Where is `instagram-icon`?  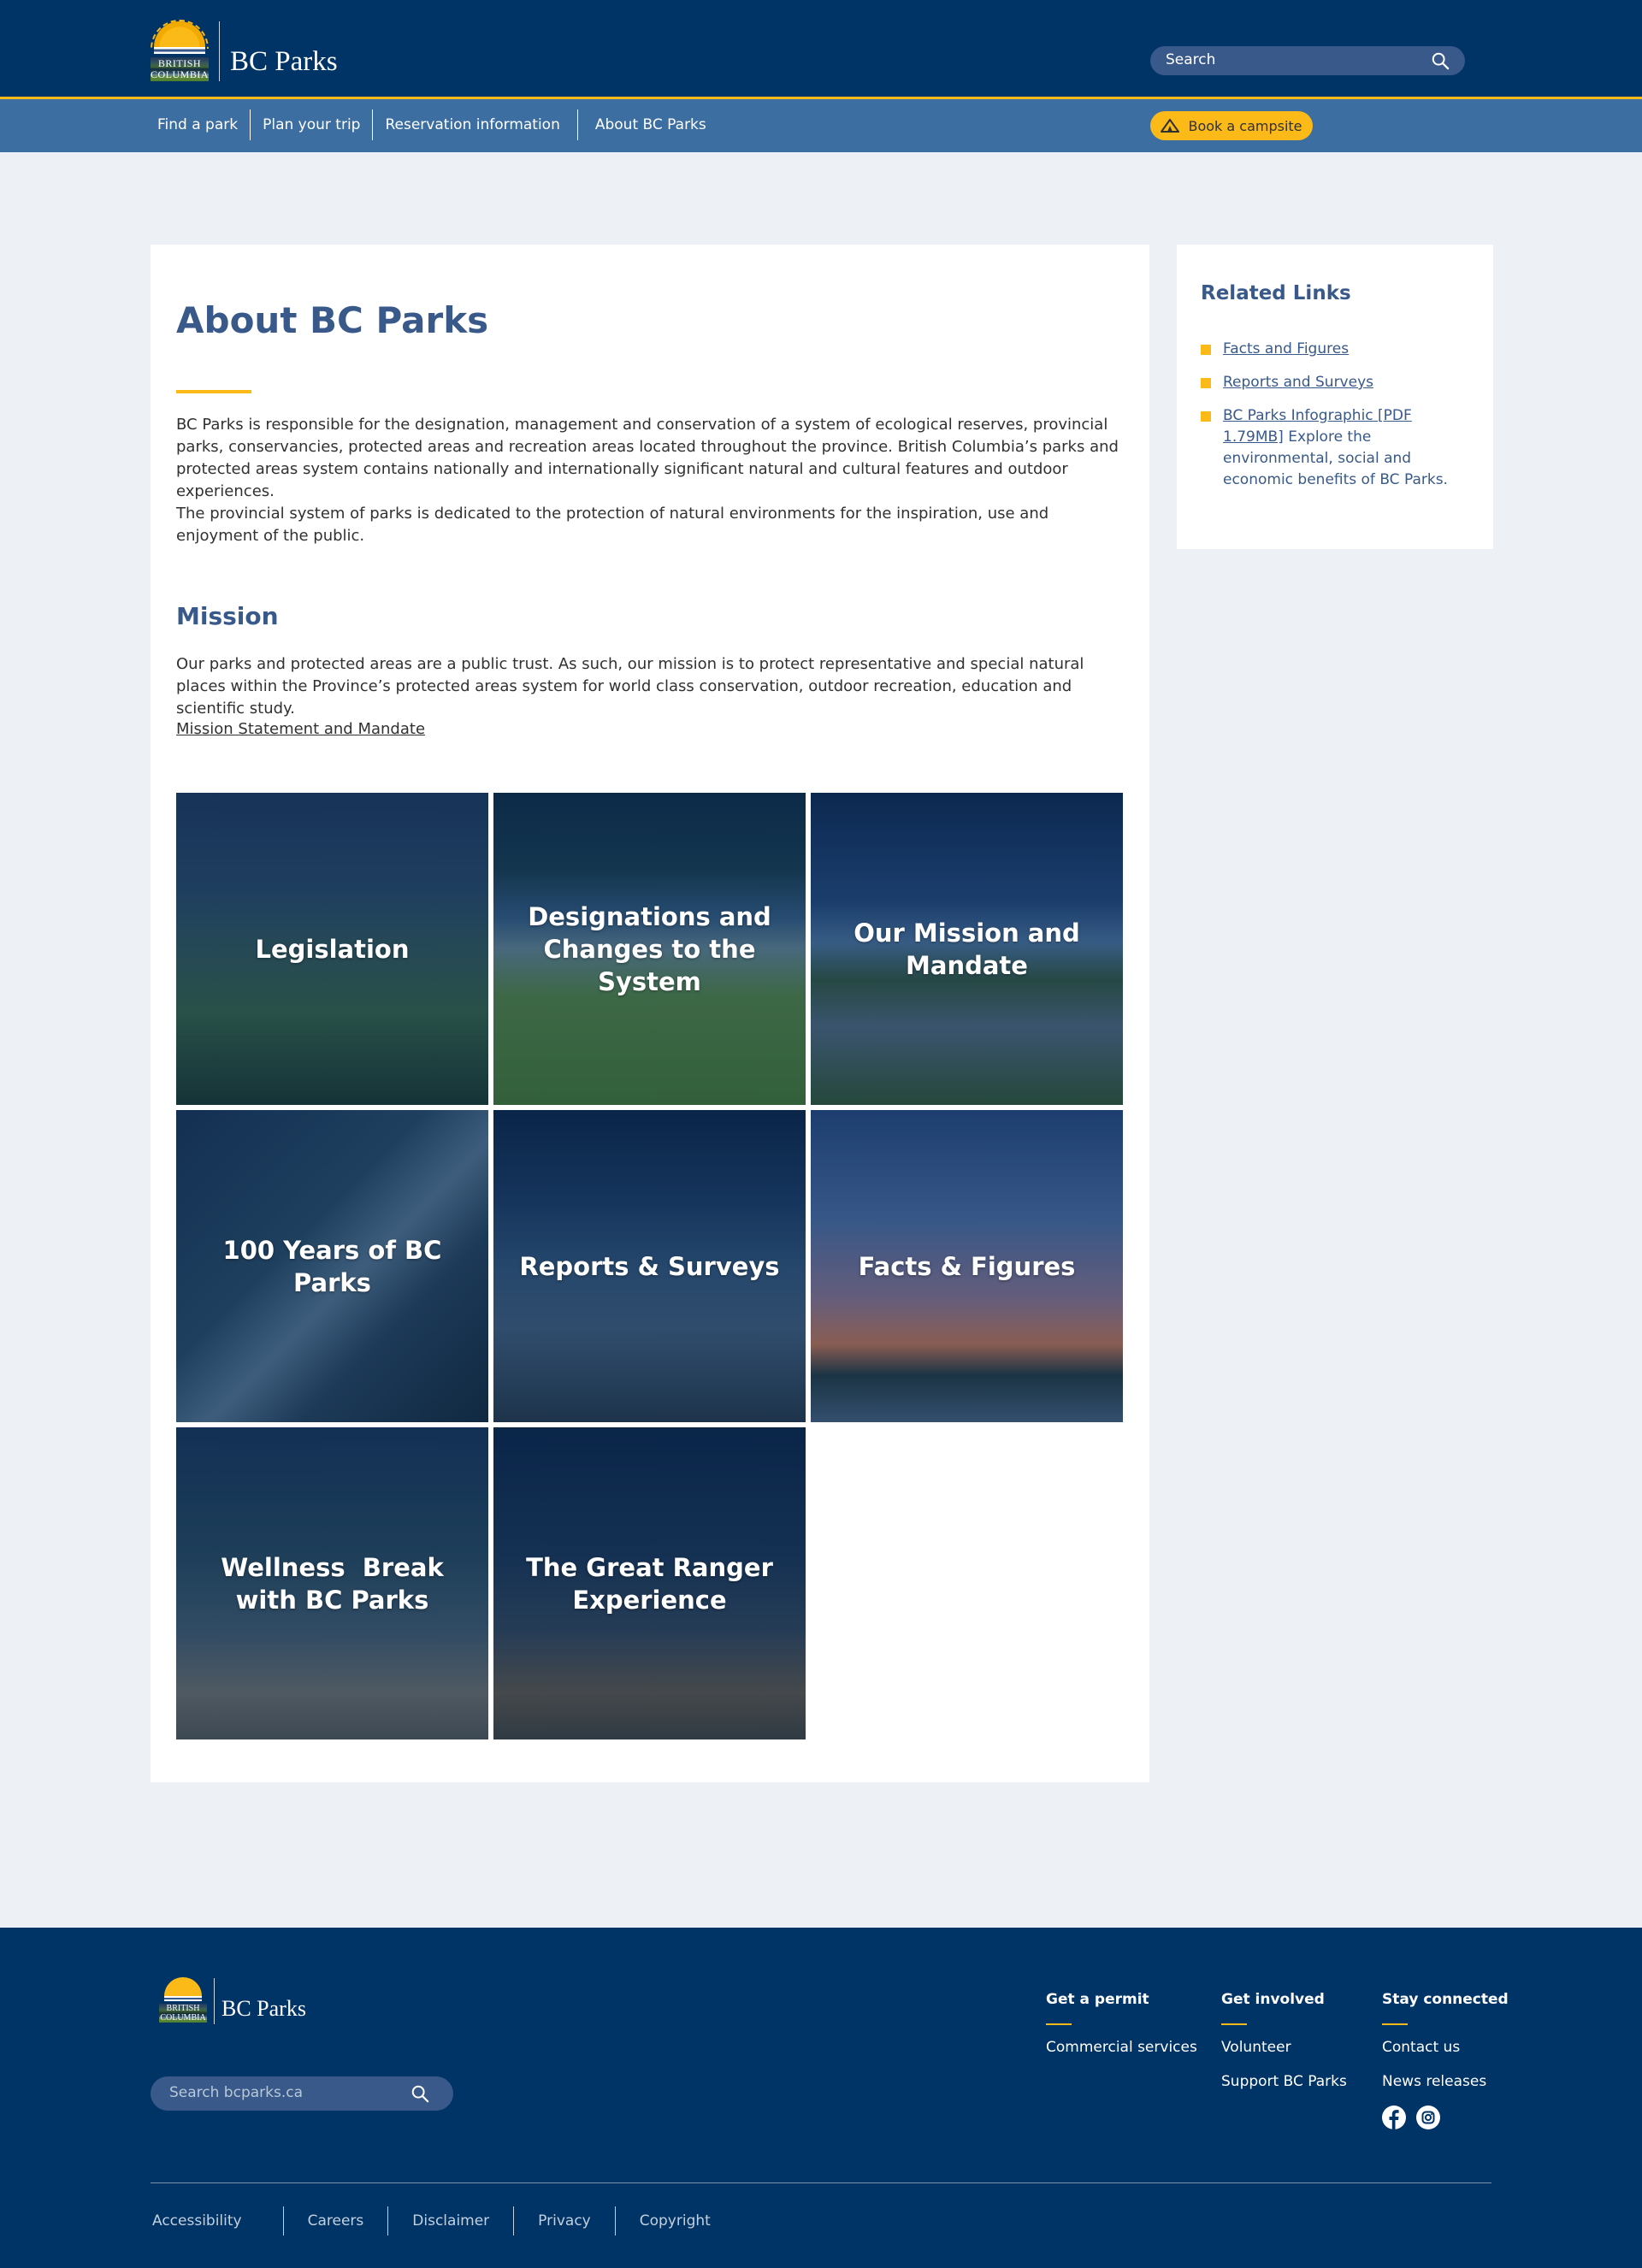 instagram-icon is located at coordinates (1428, 2117).